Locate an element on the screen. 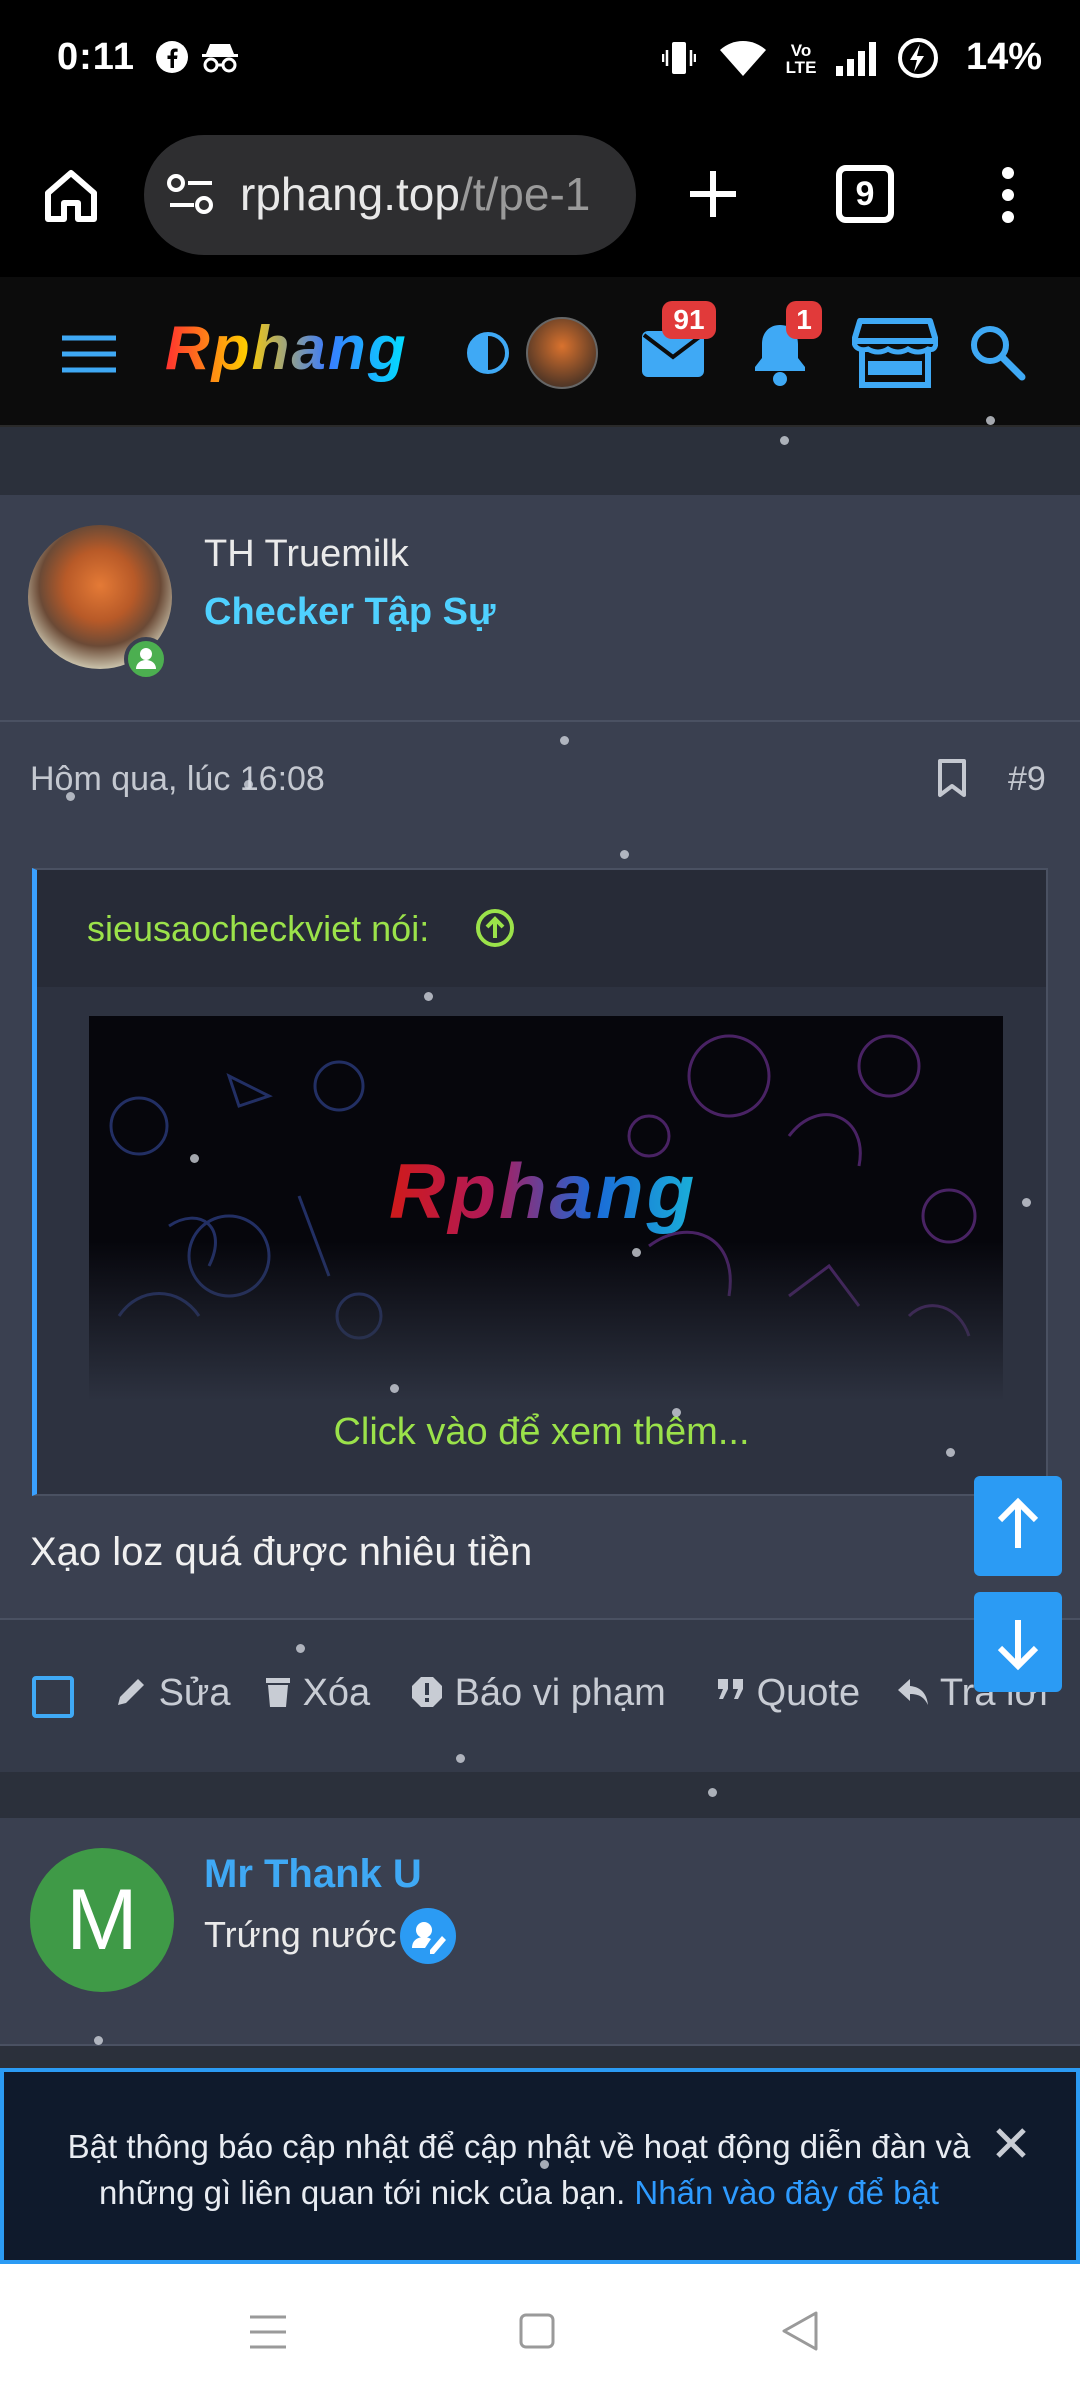 The height and width of the screenshot is (2400, 1080). author-title: Checker Tập Sự is located at coordinates (350, 612).